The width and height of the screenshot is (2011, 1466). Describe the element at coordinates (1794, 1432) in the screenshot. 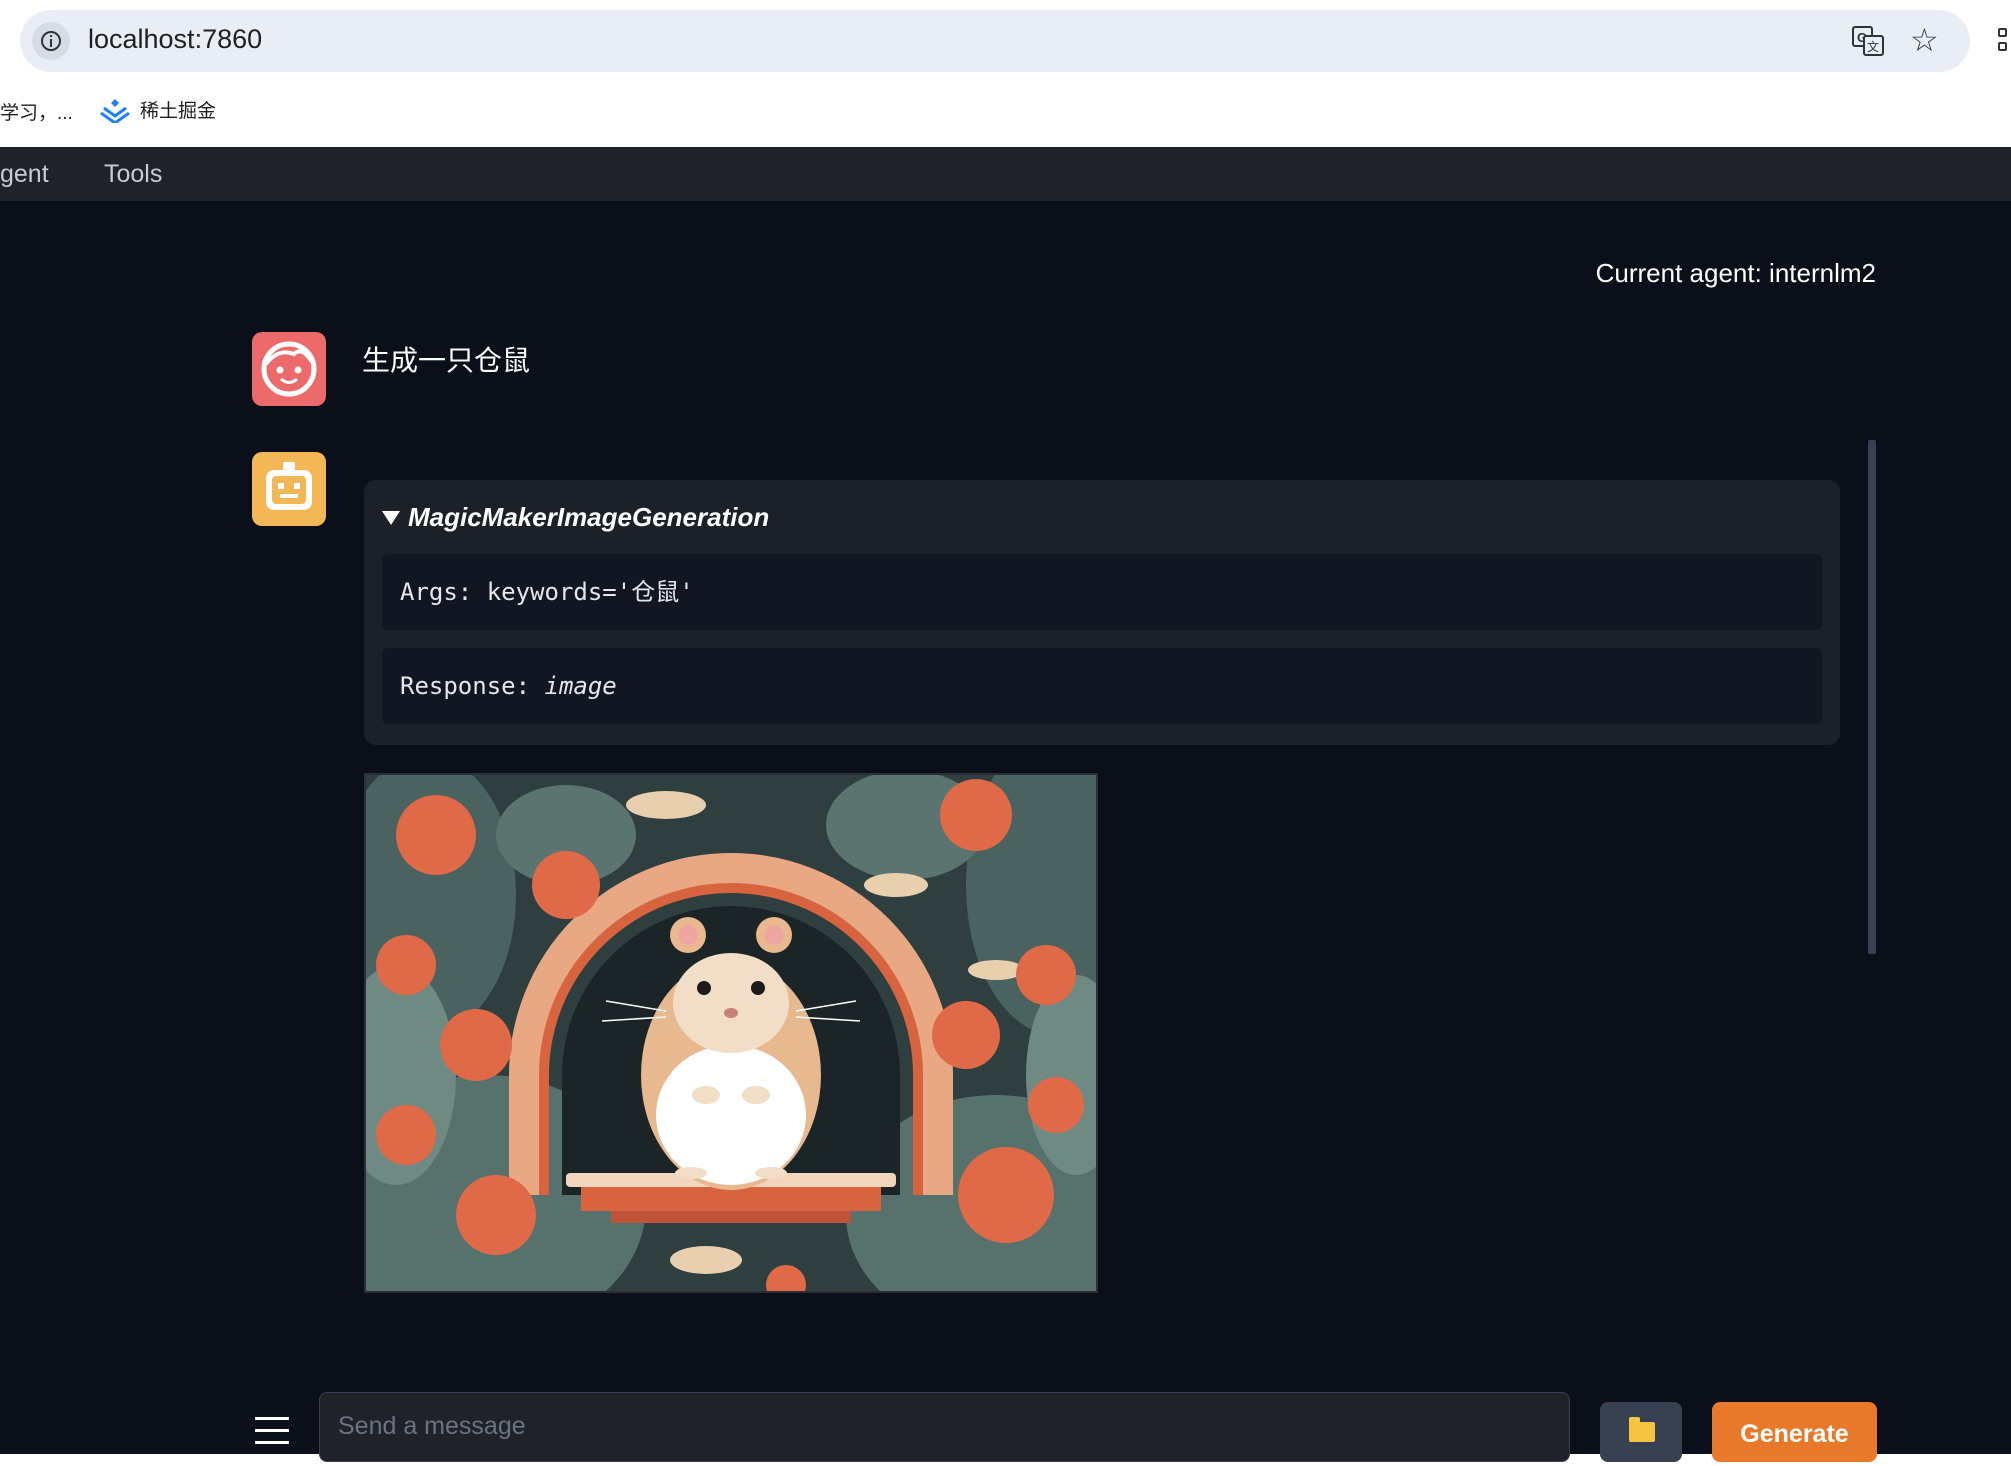

I see `generate-button: Generate` at that location.